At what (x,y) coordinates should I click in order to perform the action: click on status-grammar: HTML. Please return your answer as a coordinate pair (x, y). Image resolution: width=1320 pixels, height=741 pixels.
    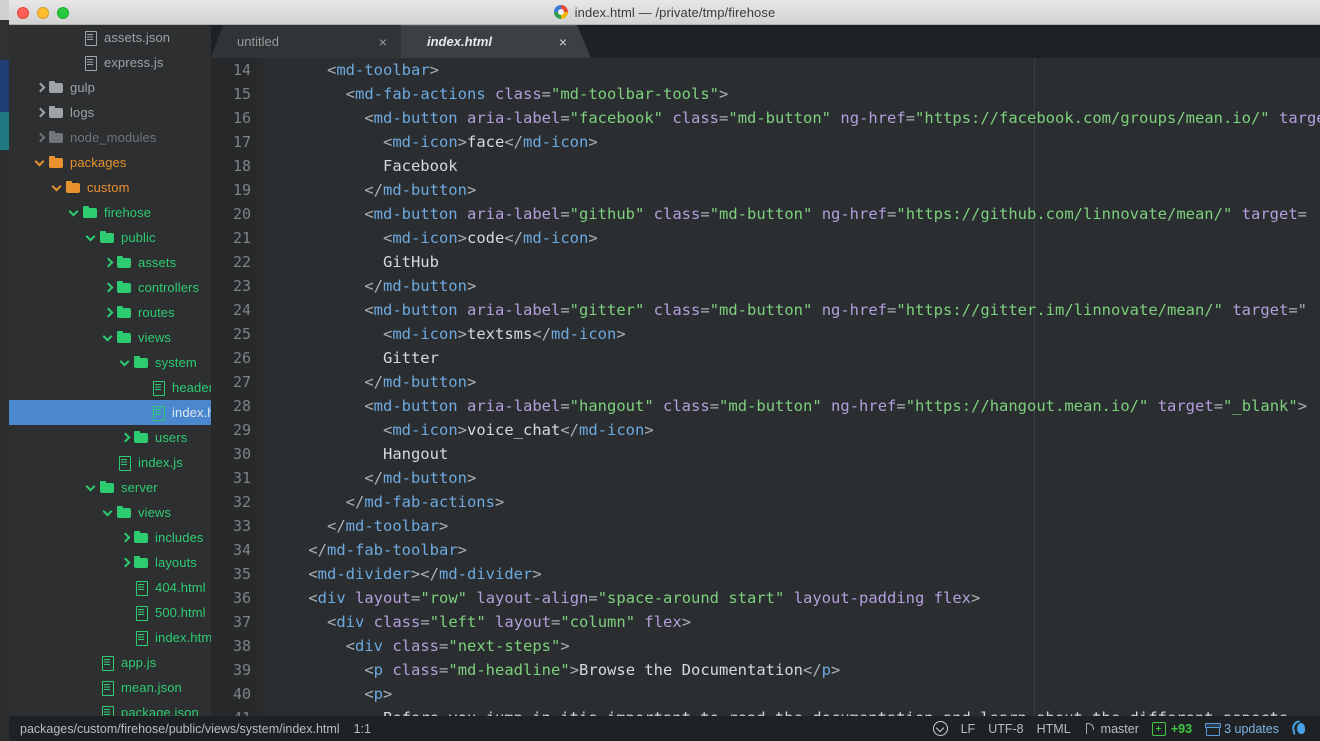
    Looking at the image, I should click on (1054, 729).